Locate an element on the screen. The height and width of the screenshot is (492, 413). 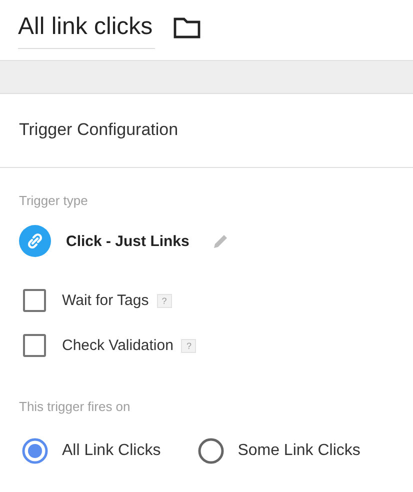
field-label: Trigger type is located at coordinates (54, 200).